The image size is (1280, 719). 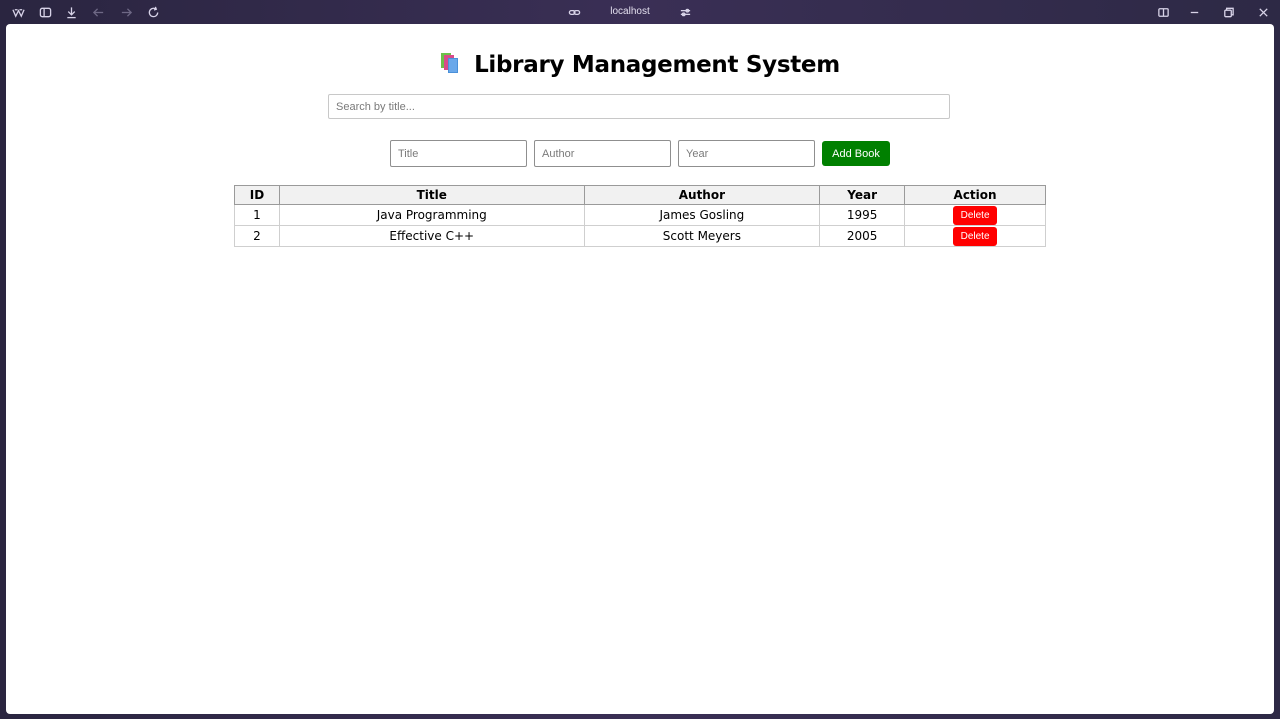 I want to click on search-input, so click(x=639, y=106).